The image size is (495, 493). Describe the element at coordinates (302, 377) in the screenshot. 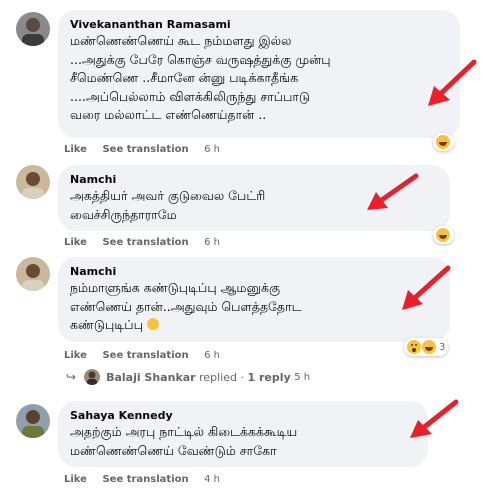

I see `reply-time: 5 h` at that location.